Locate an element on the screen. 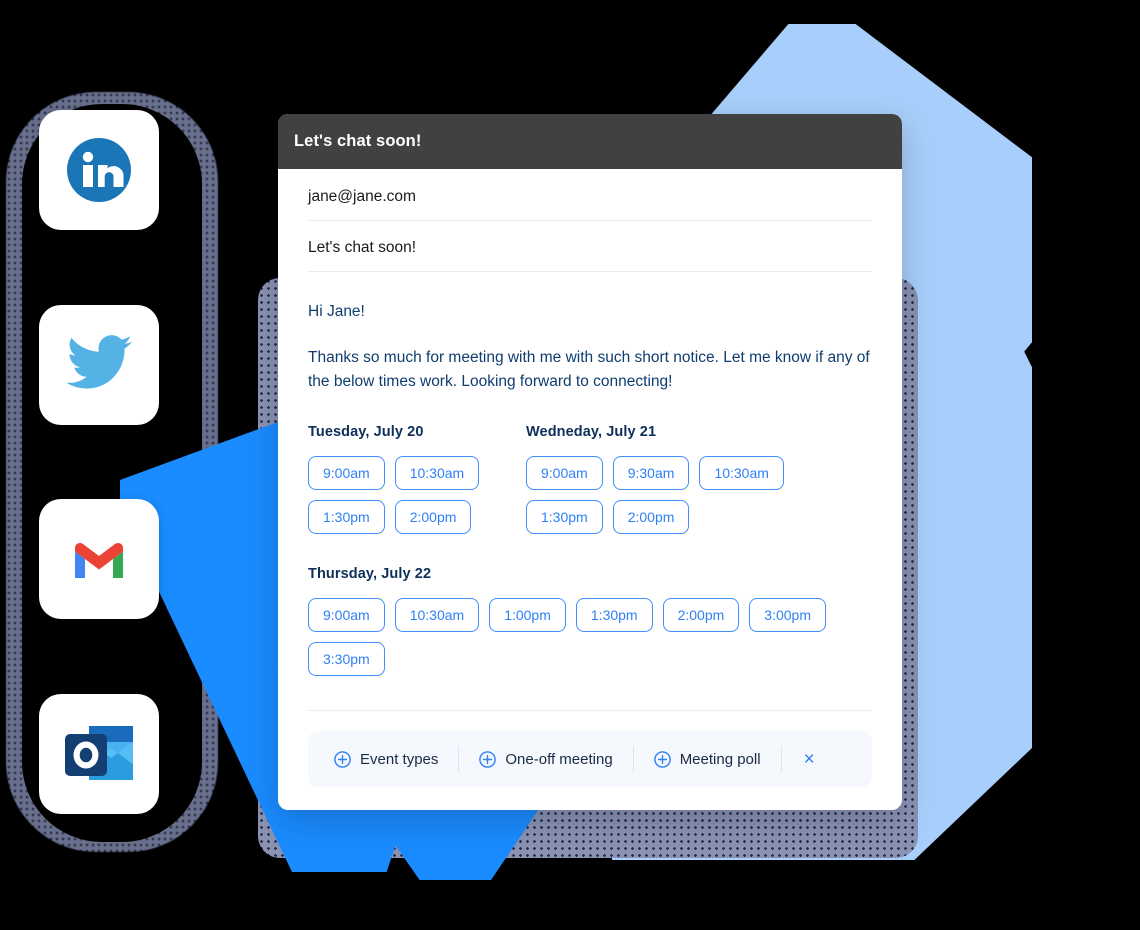  day-label: Tuesday, July 20 is located at coordinates (366, 432).